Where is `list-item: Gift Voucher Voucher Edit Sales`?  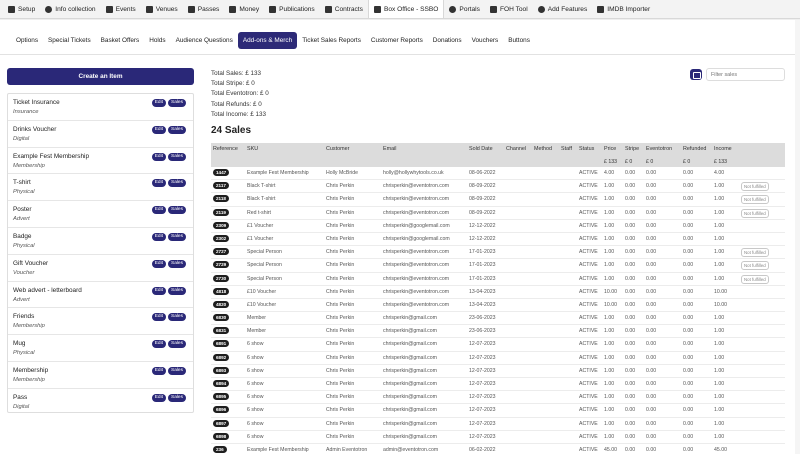
list-item: Gift Voucher Voucher Edit Sales is located at coordinates (100, 268).